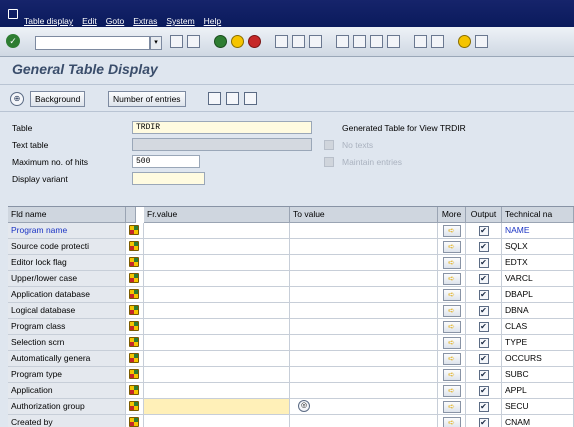  Describe the element at coordinates (17, 99) in the screenshot. I see `execute-icon: ⊕` at that location.